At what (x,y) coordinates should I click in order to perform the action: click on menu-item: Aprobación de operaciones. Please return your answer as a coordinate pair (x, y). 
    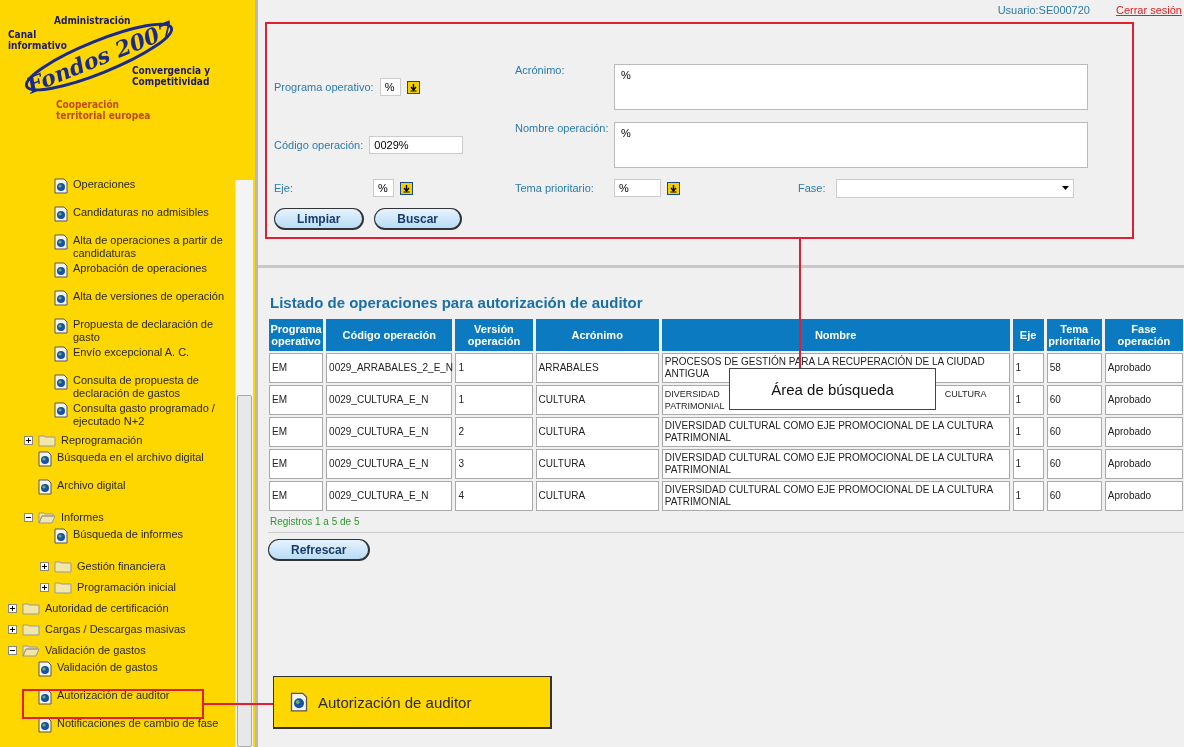
    Looking at the image, I should click on (152, 268).